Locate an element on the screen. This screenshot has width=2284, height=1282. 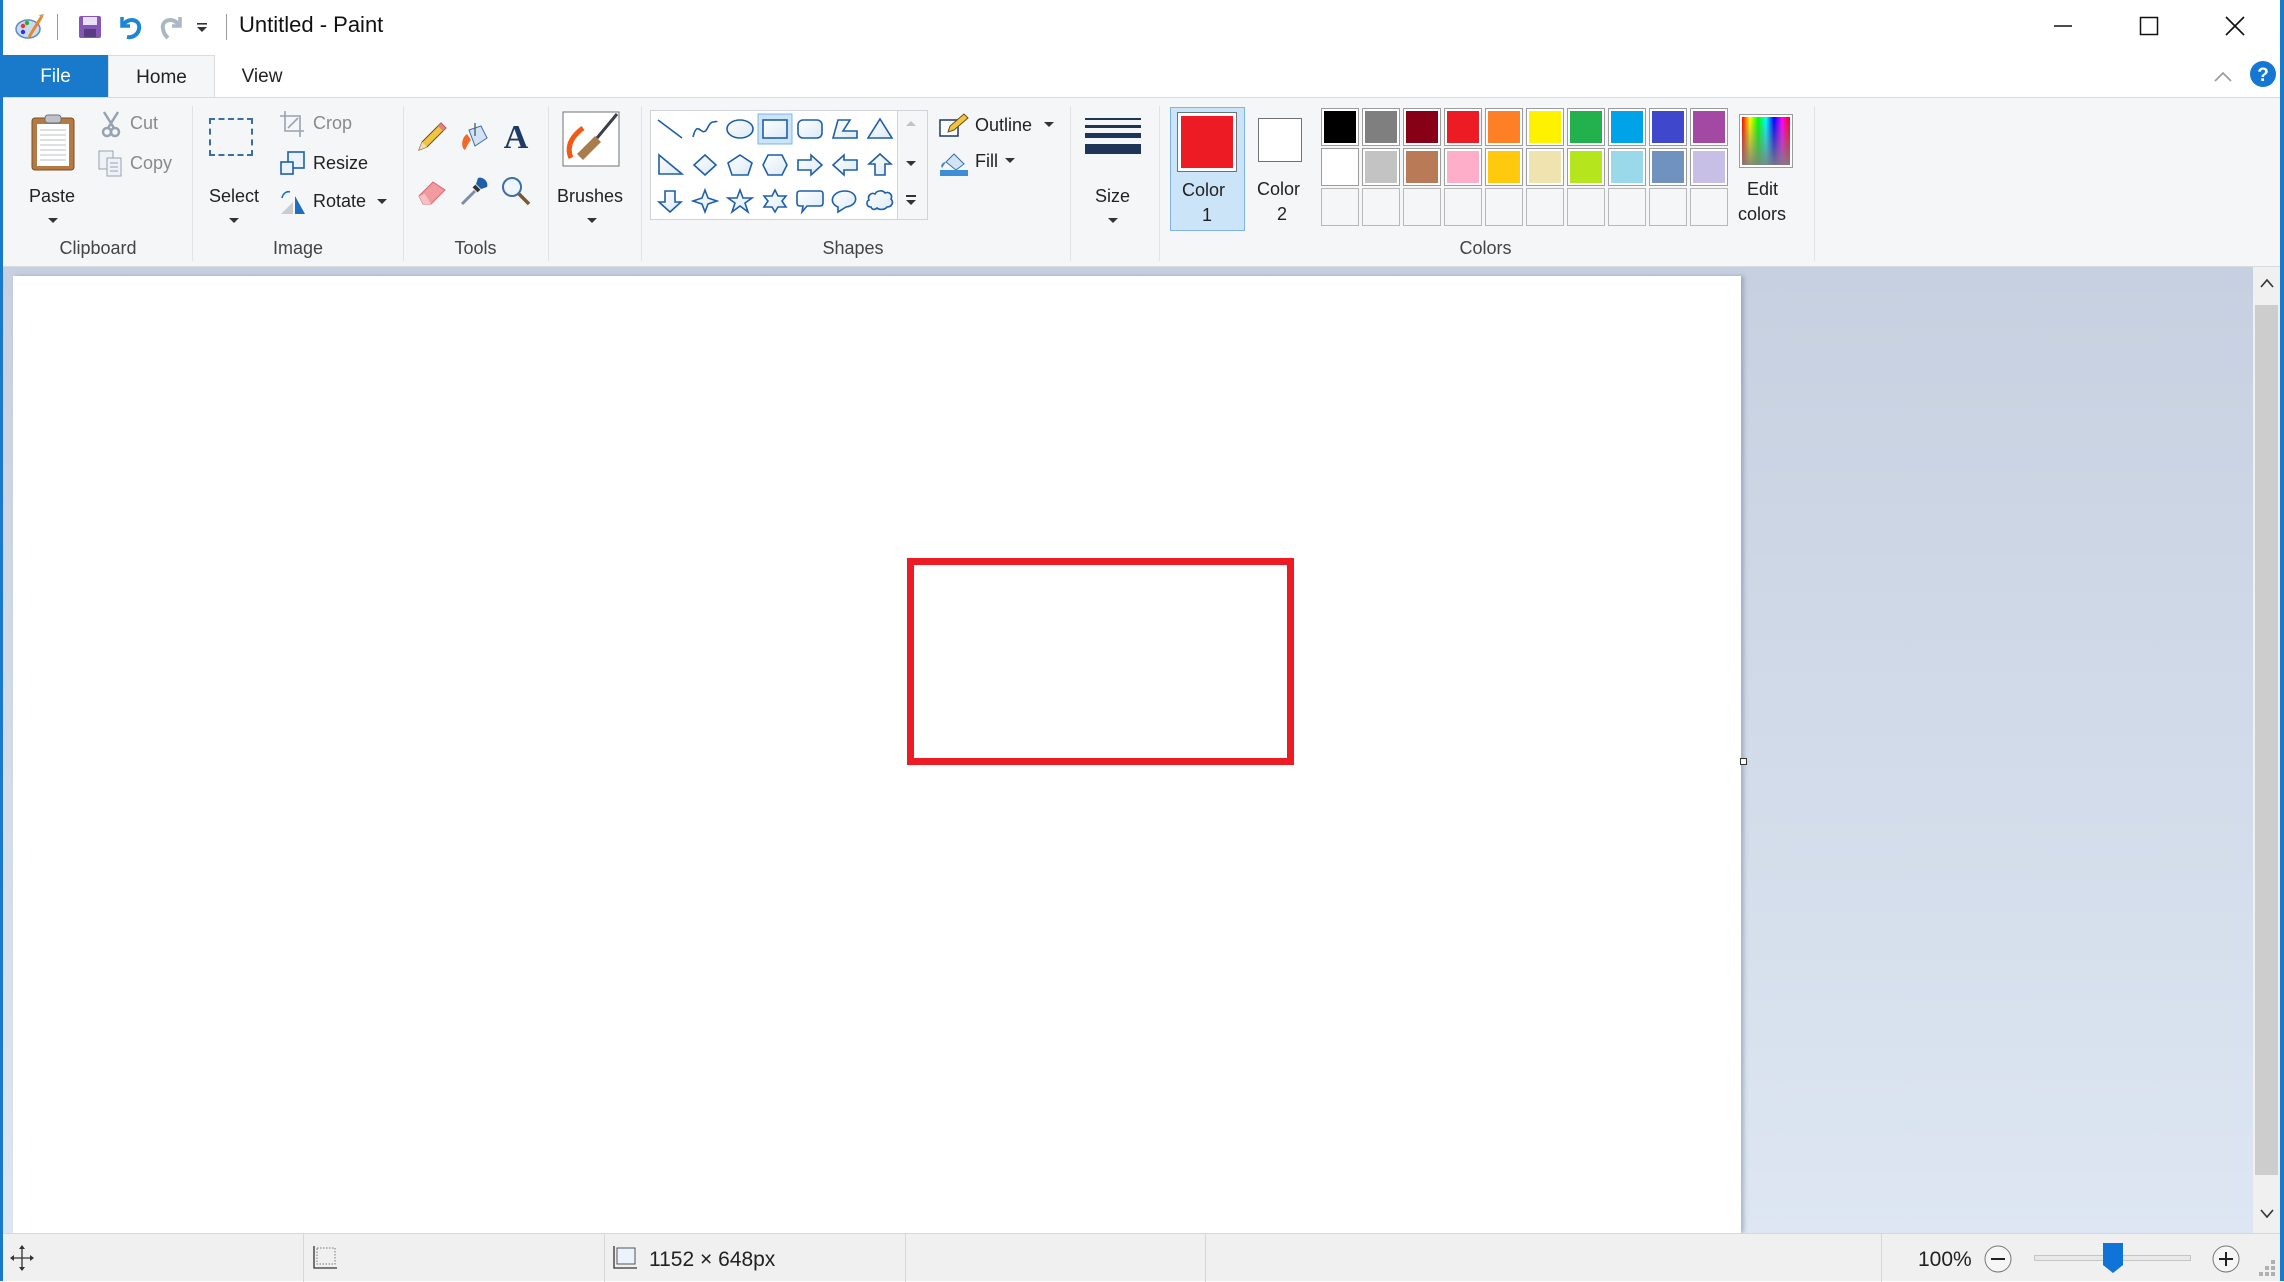
shape-five-point-star is located at coordinates (740, 201).